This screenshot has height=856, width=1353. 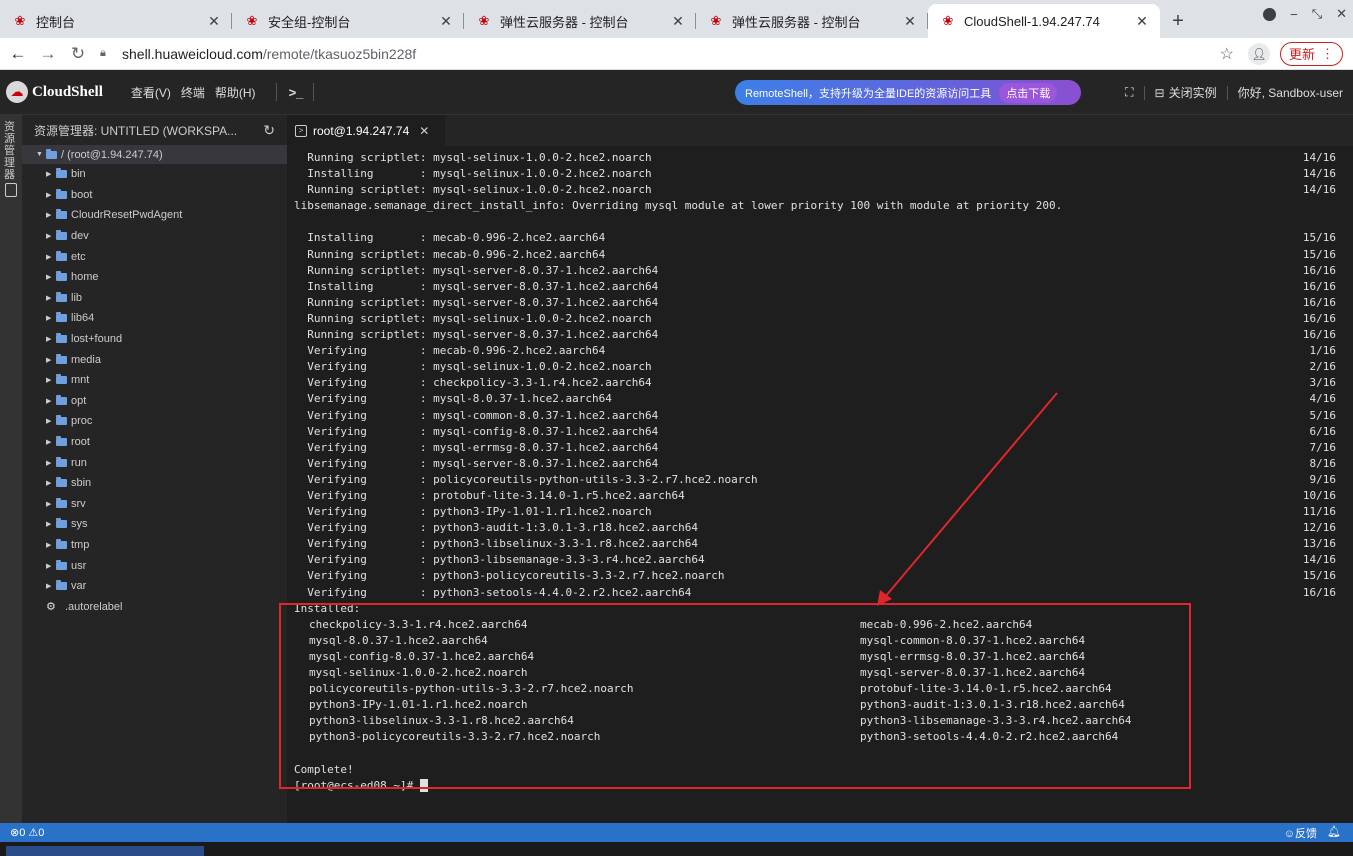 What do you see at coordinates (1270, 14) in the screenshot?
I see `extension-icon` at bounding box center [1270, 14].